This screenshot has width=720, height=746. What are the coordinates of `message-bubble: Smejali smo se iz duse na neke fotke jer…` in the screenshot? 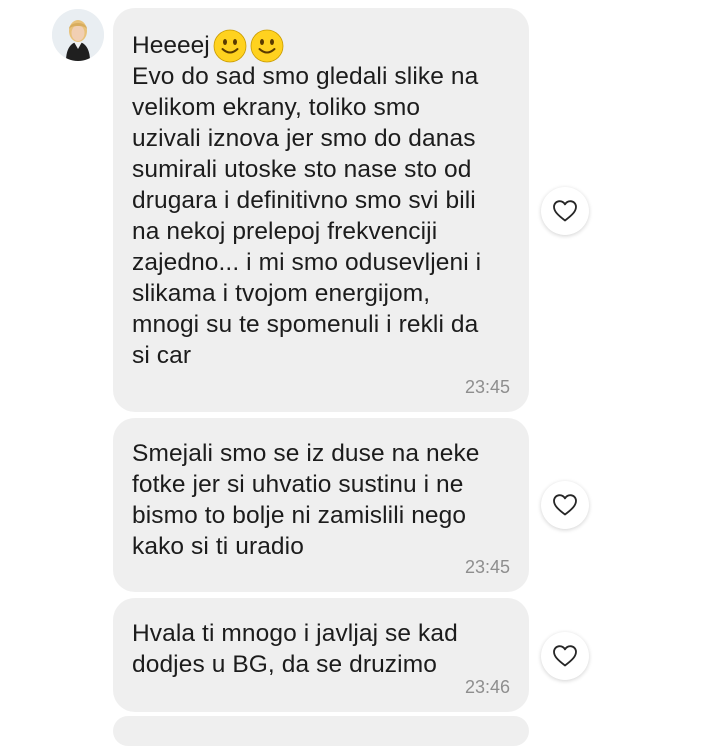 It's located at (321, 505).